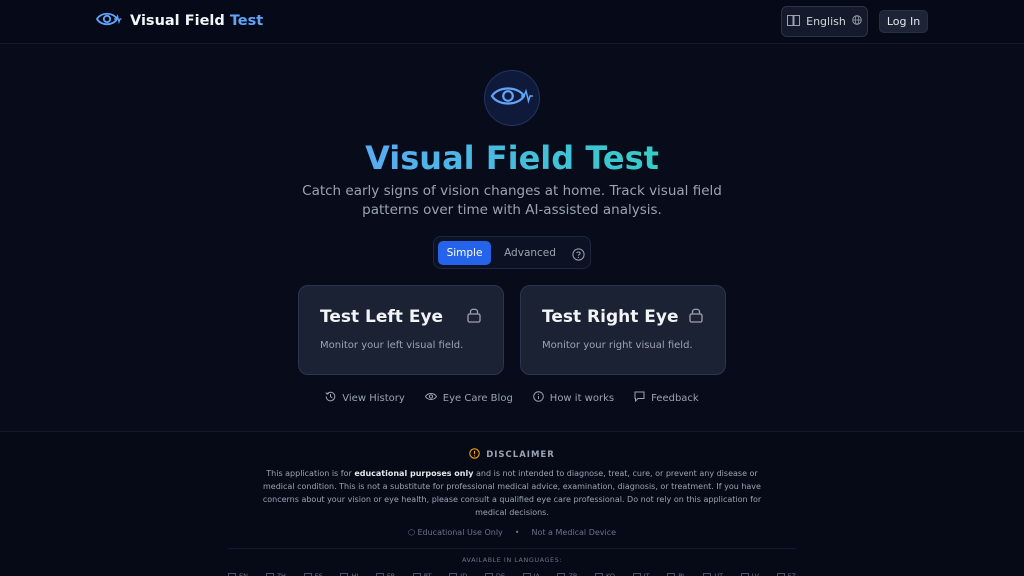 Image resolution: width=1024 pixels, height=576 pixels. Describe the element at coordinates (238, 574) in the screenshot. I see `language-link: EN` at that location.